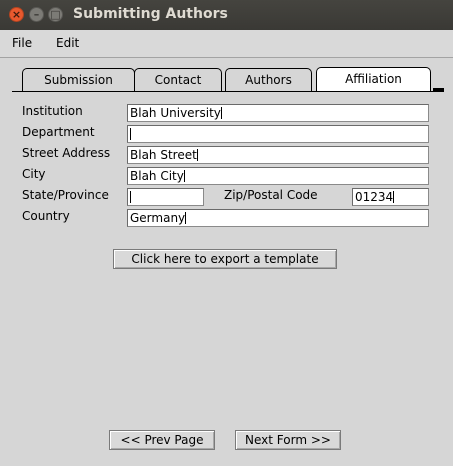 This screenshot has height=466, width=453. I want to click on zip-code-value: 01234, so click(374, 197).